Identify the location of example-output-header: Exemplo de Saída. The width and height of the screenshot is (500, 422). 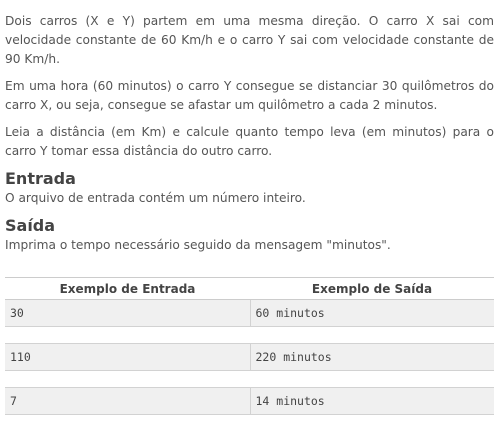
(372, 288).